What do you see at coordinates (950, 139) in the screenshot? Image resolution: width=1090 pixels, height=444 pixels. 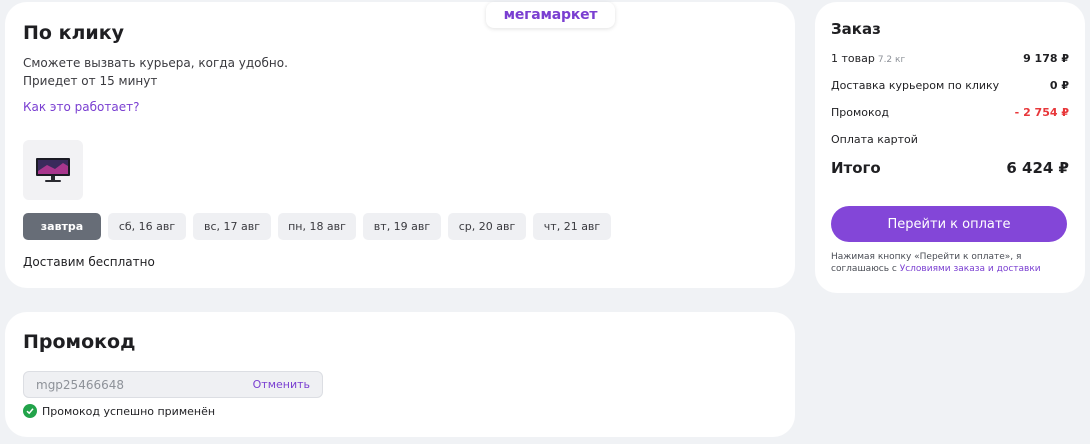 I see `payment-row: Оплата картой` at bounding box center [950, 139].